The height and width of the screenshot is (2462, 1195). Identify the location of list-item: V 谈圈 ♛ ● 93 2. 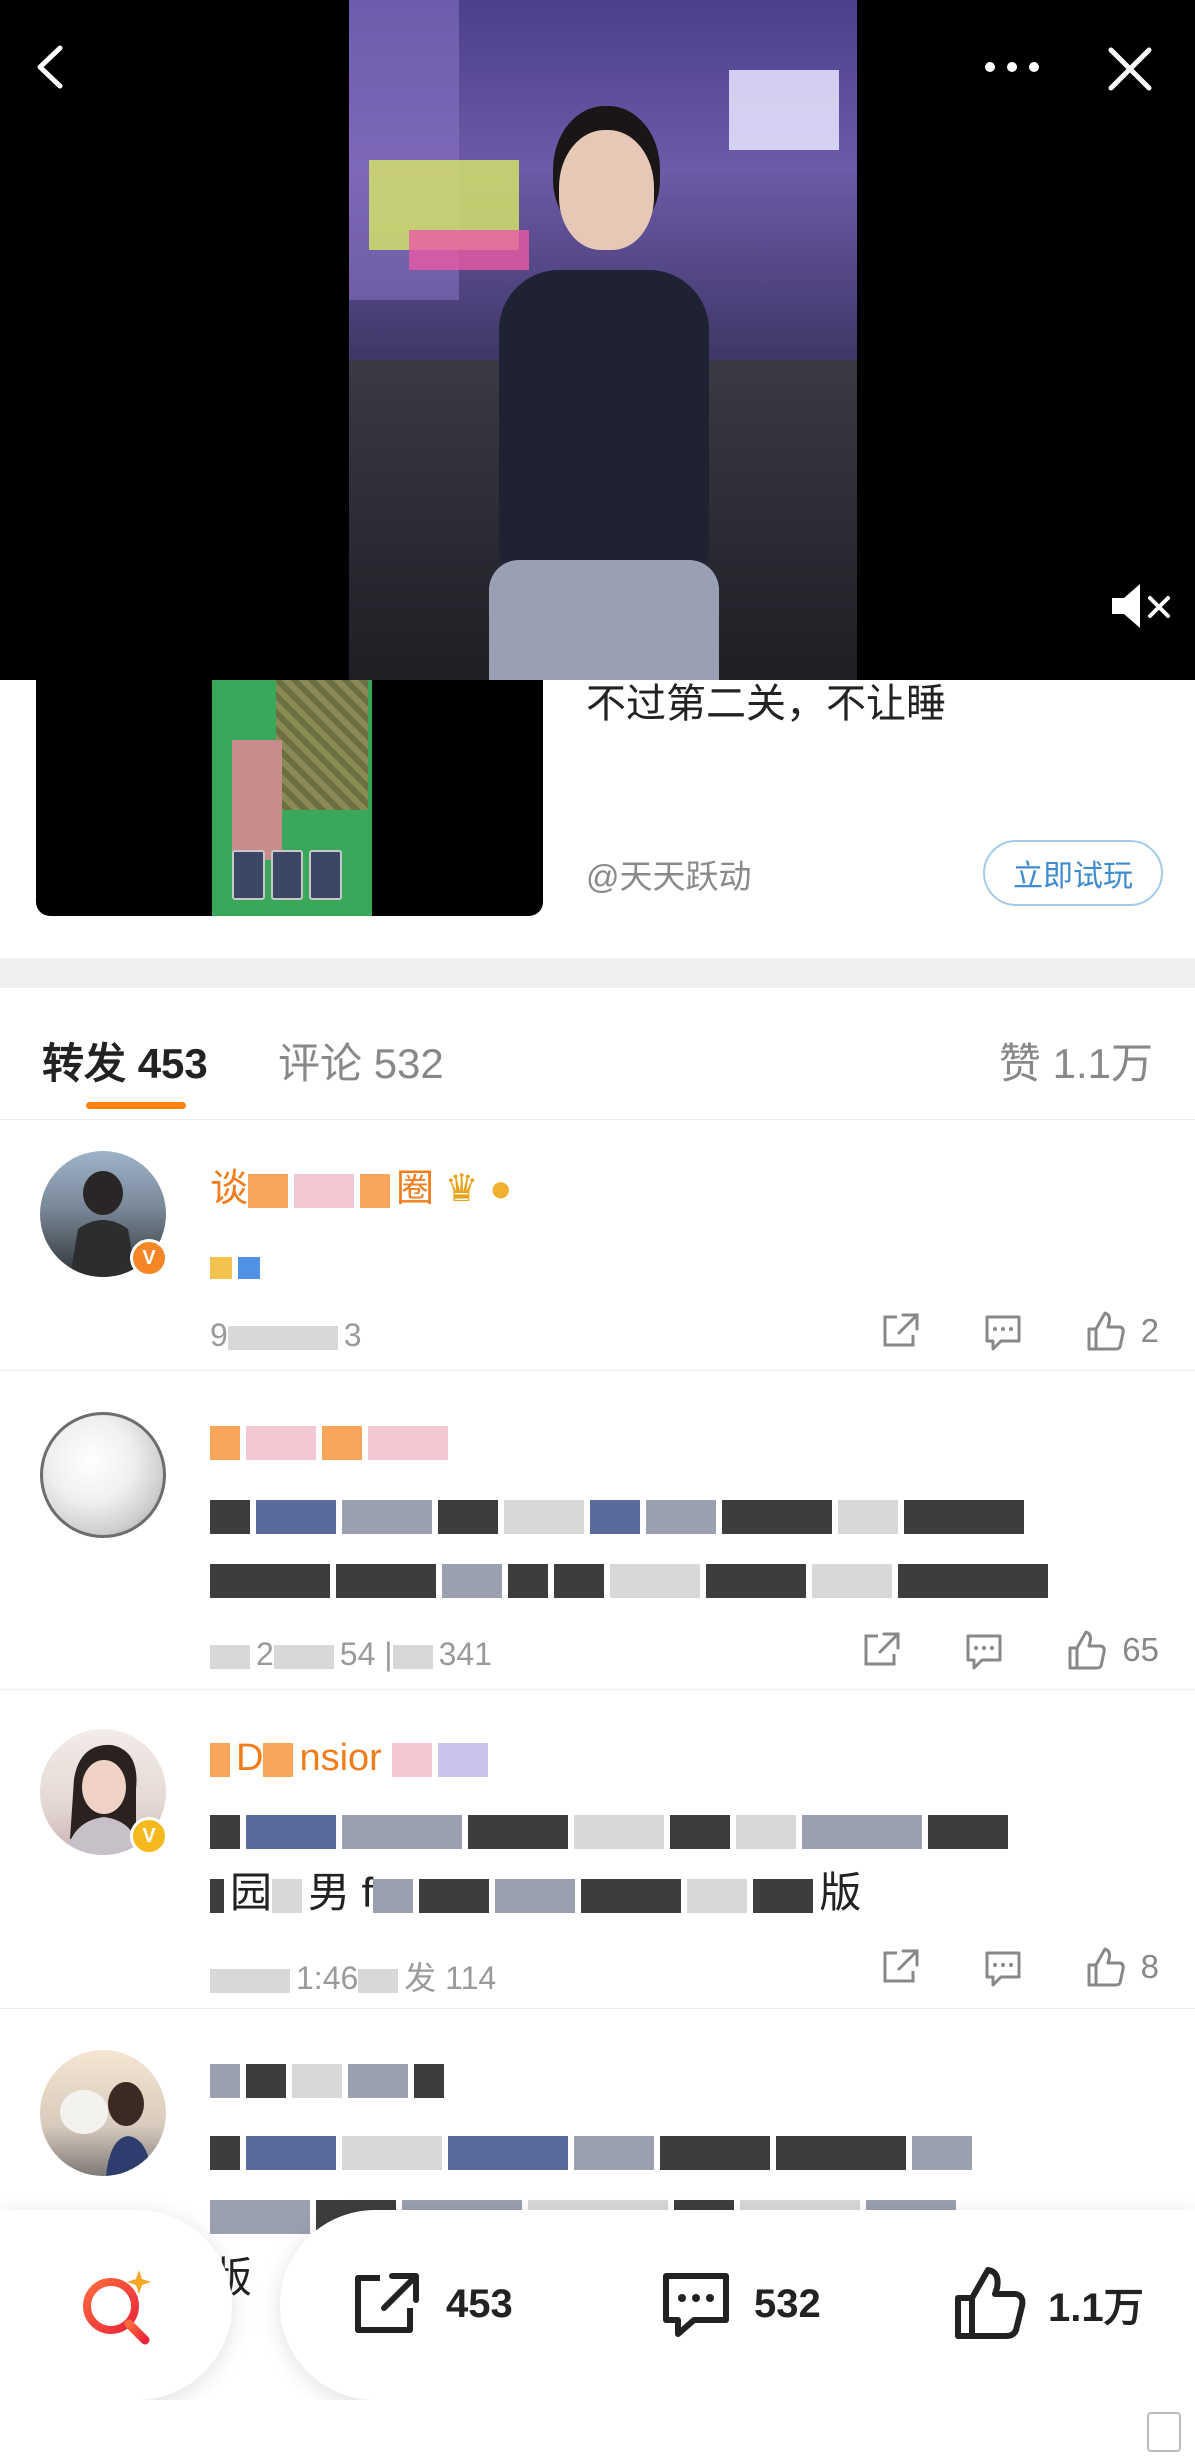
(597, 1246).